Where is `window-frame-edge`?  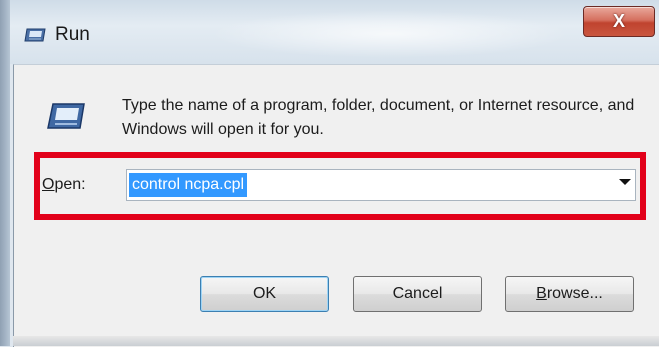
window-frame-edge is located at coordinates (5, 173).